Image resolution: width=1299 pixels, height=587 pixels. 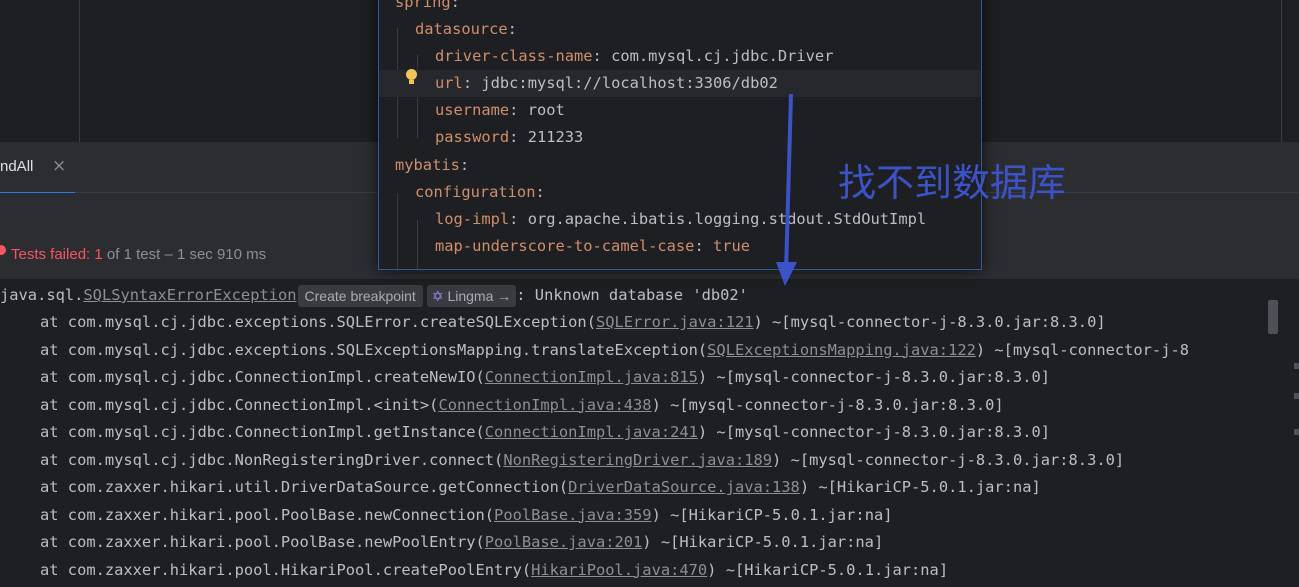 I want to click on arrow-shaft, so click(x=788, y=183).